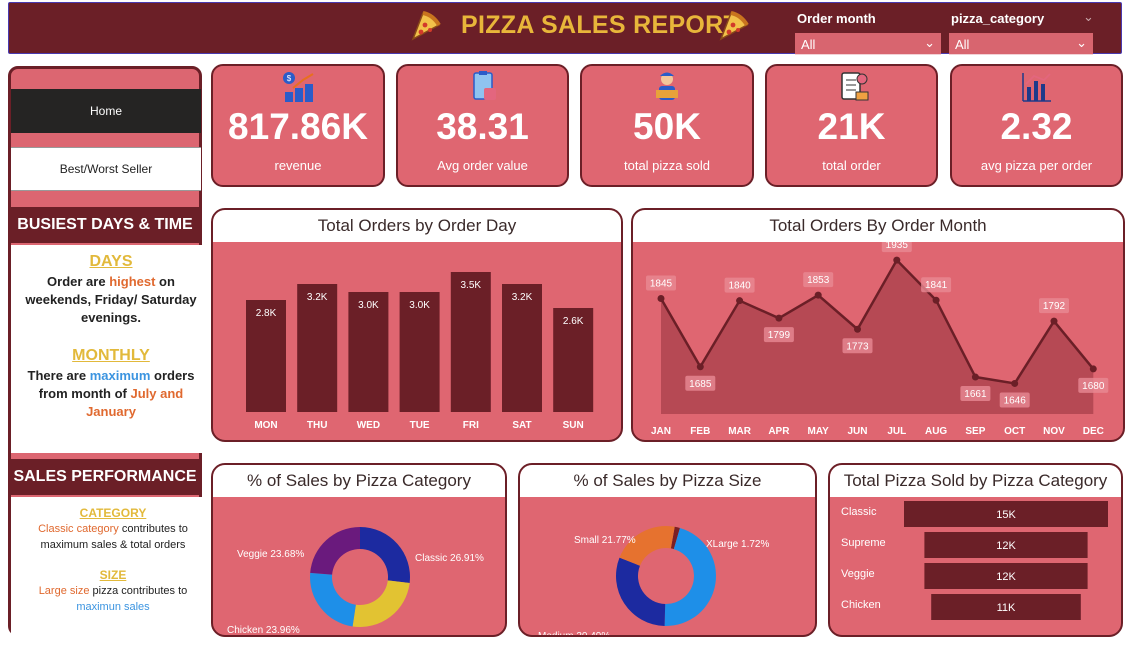 Image resolution: width=1135 pixels, height=651 pixels. What do you see at coordinates (936, 431) in the screenshot?
I see `x-tick-label: AUG` at bounding box center [936, 431].